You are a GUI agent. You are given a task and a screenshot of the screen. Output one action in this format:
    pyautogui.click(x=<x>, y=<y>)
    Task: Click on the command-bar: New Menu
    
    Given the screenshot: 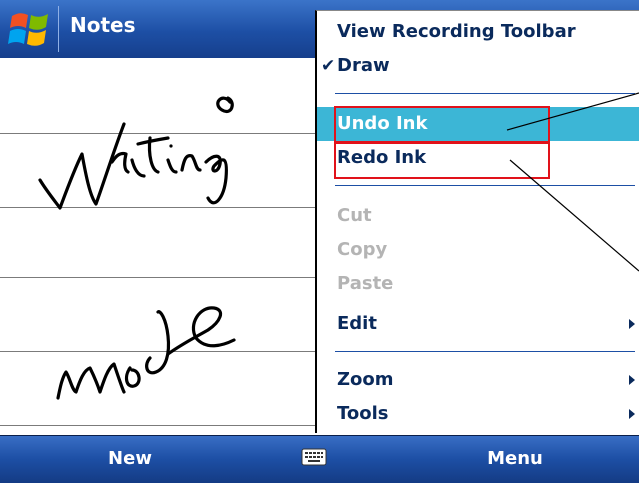 What is the action you would take?
    pyautogui.click(x=319, y=459)
    